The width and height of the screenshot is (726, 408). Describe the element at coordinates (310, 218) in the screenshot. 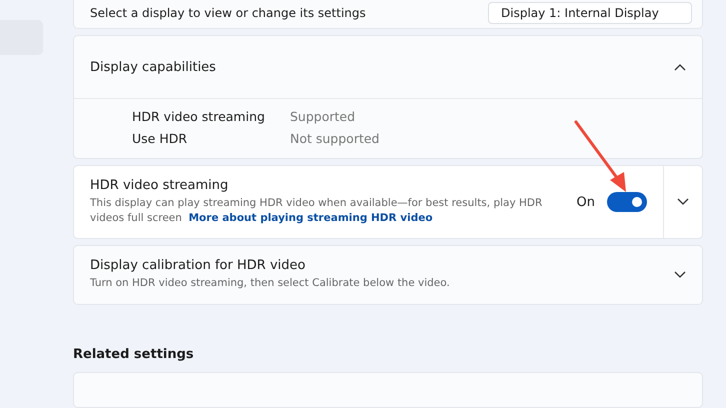

I see `help-link: More about playing streaming HDR video` at that location.